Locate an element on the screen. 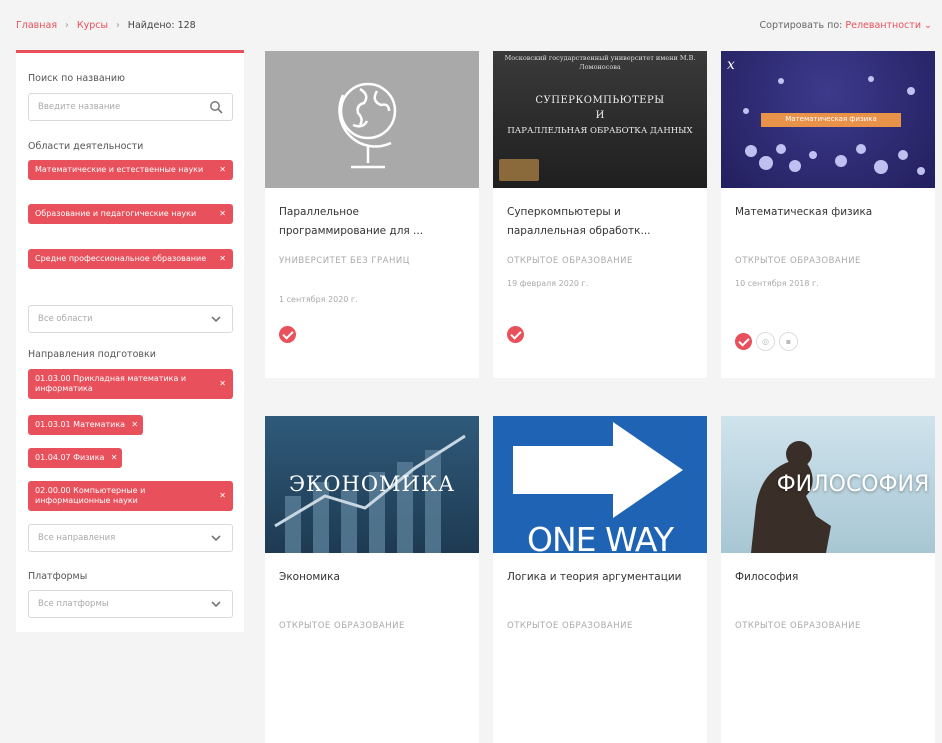 Image resolution: width=942 pixels, height=743 pixels. course-date: 10 сентября 2018 г. is located at coordinates (777, 283).